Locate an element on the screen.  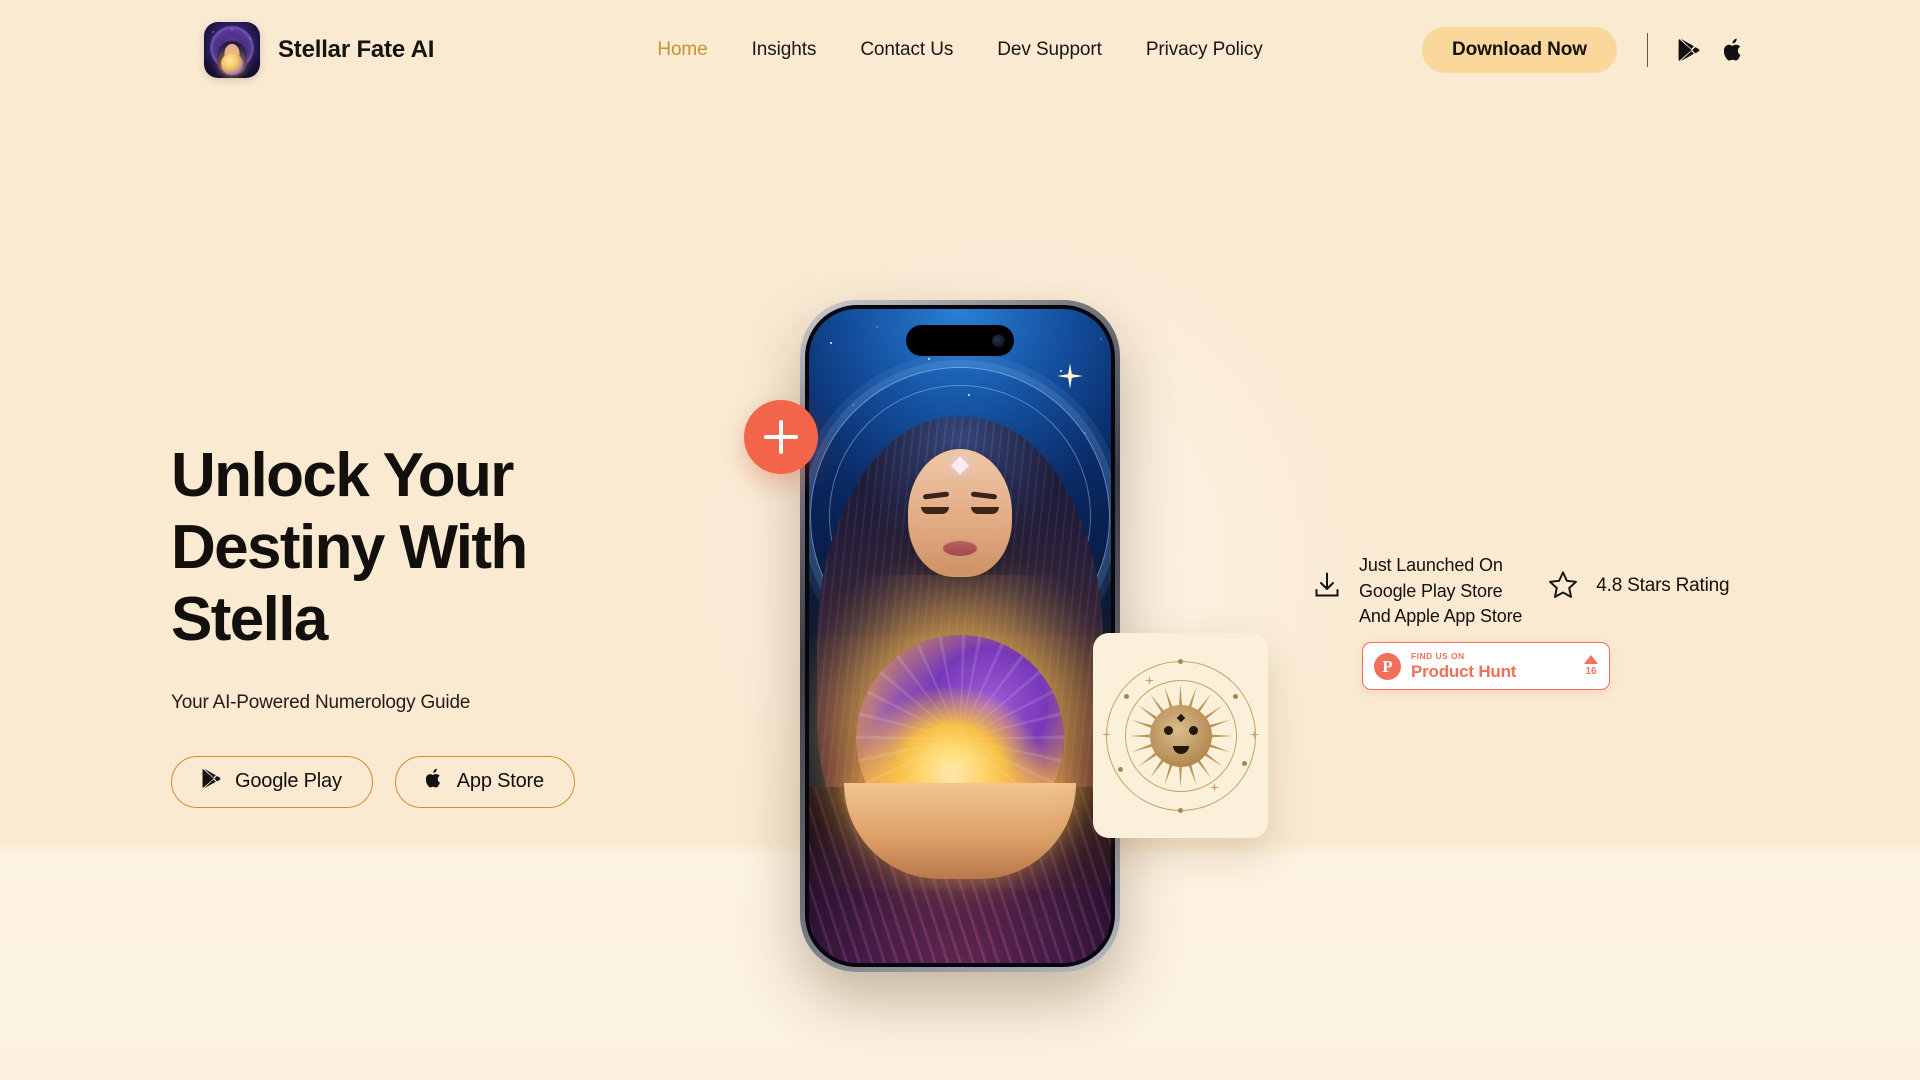
lips is located at coordinates (960, 548).